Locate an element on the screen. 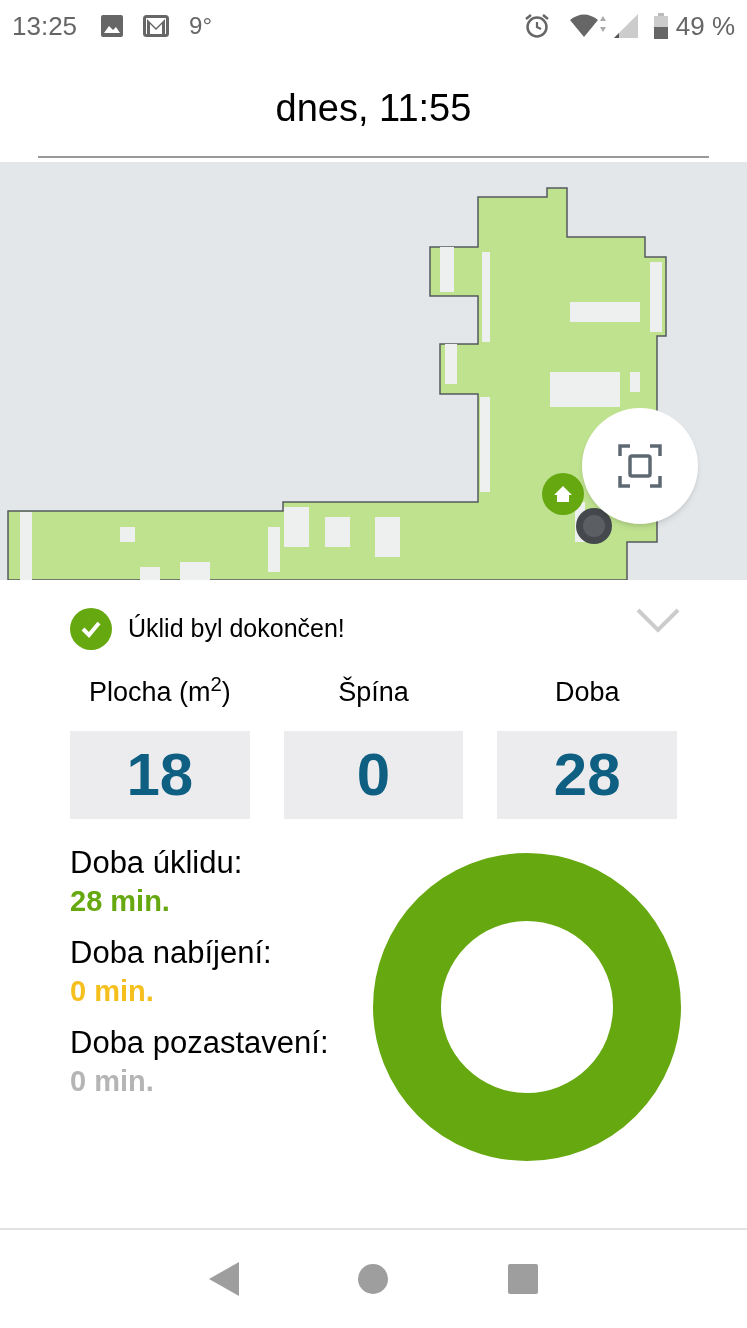 This screenshot has height=1328, width=747. recents-icon is located at coordinates (522, 1279).